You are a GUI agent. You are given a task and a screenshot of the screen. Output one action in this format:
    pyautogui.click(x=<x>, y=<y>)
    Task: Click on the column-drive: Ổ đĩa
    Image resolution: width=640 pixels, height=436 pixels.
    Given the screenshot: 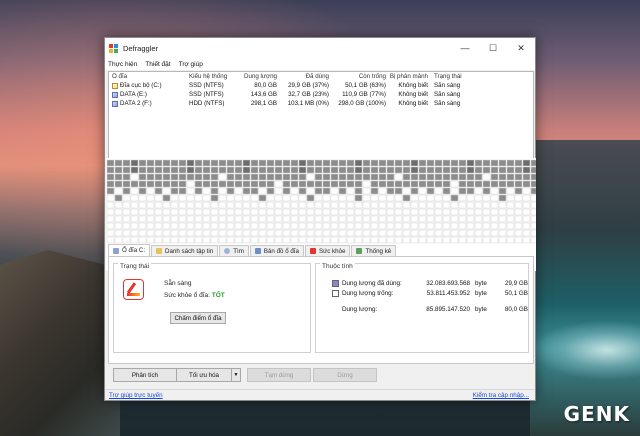 What is the action you would take?
    pyautogui.click(x=149, y=76)
    